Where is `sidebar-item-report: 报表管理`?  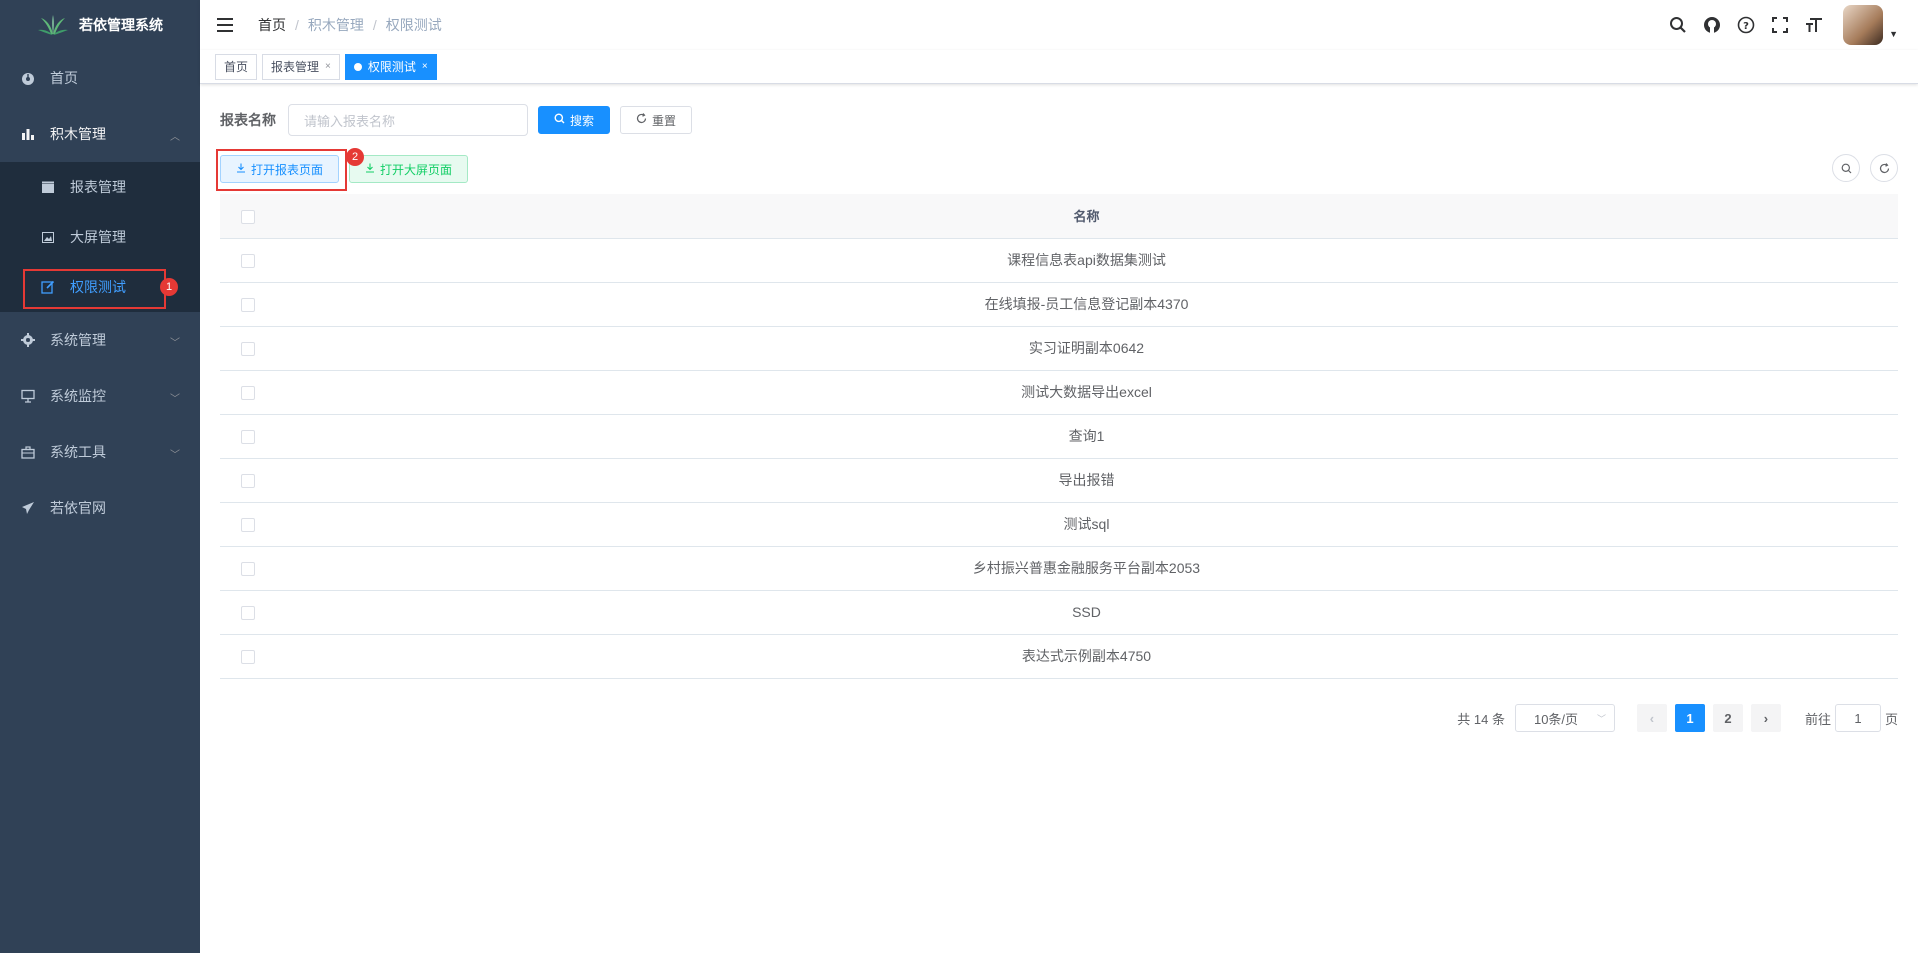 sidebar-item-report: 报表管理 is located at coordinates (100, 187).